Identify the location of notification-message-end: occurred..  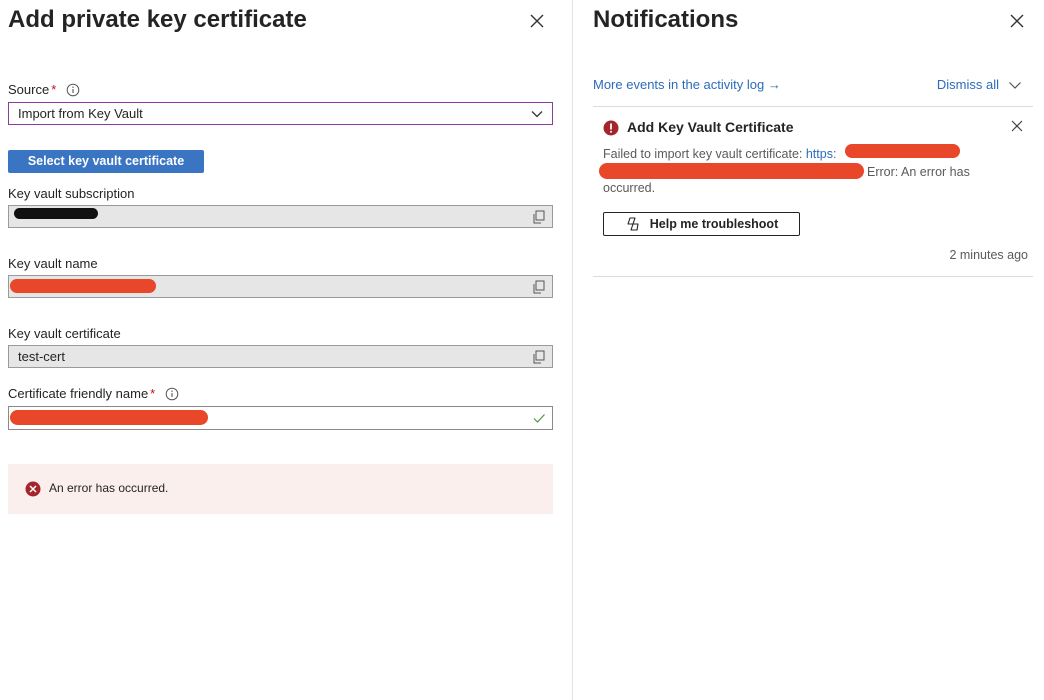
(629, 188).